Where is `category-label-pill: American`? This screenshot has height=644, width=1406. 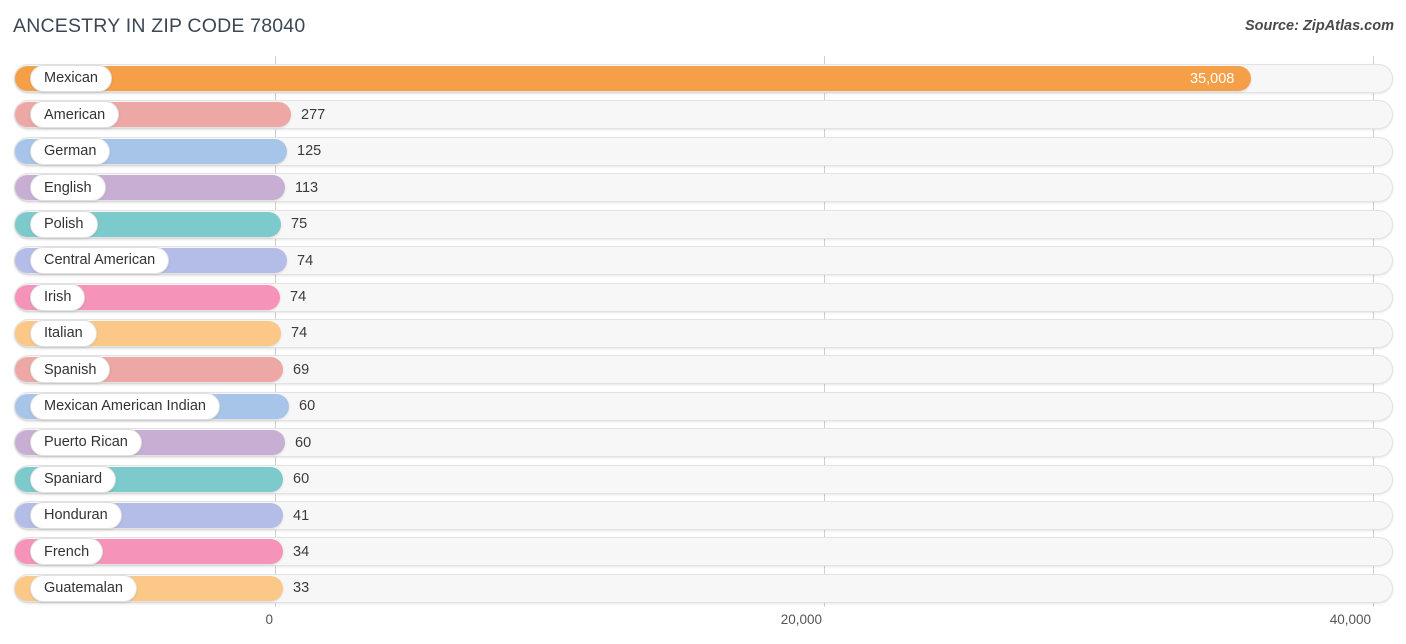 category-label-pill: American is located at coordinates (75, 115).